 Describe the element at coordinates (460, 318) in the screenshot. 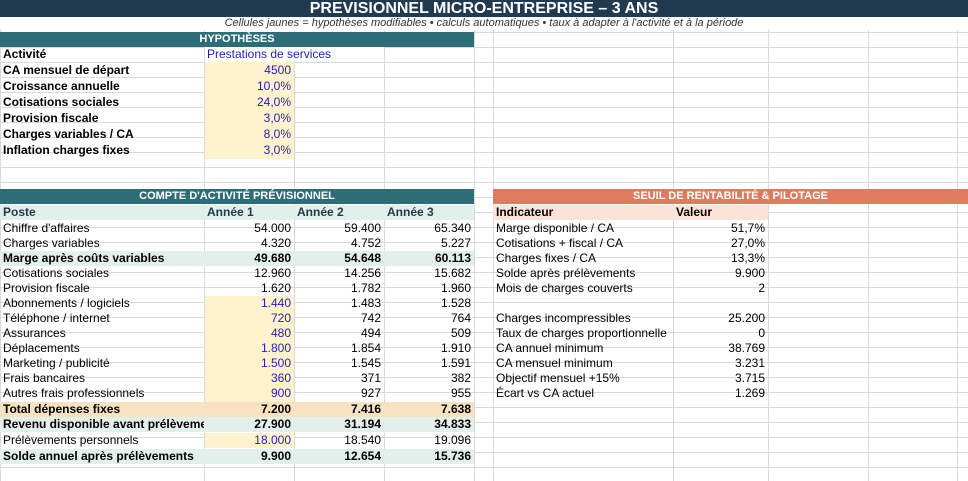

I see `compte-cell: 764` at that location.